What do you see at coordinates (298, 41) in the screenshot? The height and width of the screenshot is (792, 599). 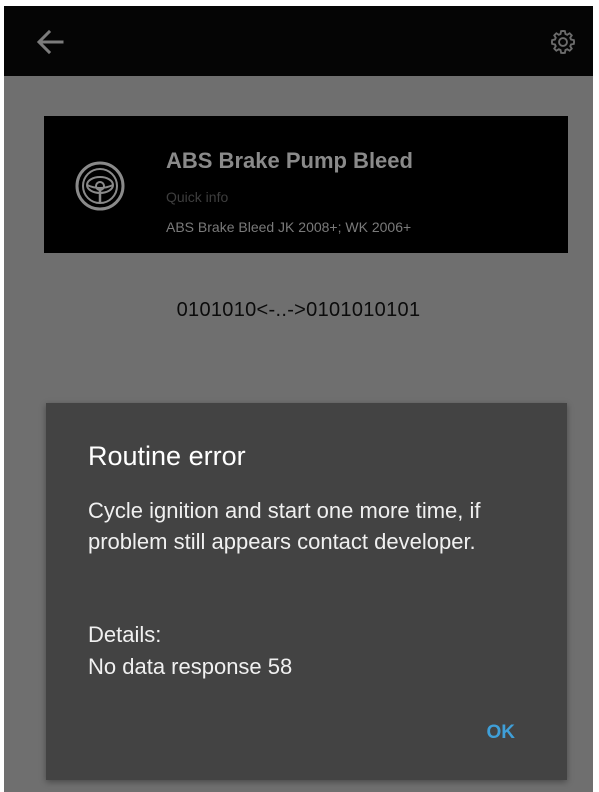 I see `top-app-bar` at bounding box center [298, 41].